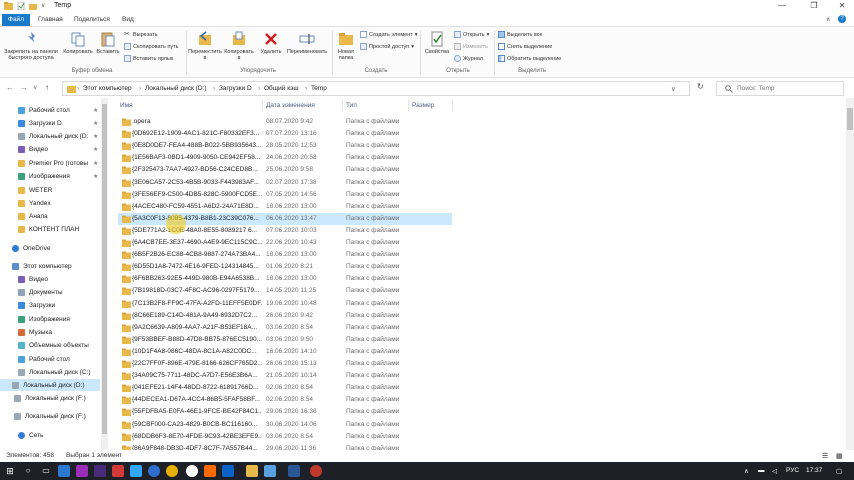  Describe the element at coordinates (82, 471) in the screenshot. I see `premiere-app-icon` at that location.